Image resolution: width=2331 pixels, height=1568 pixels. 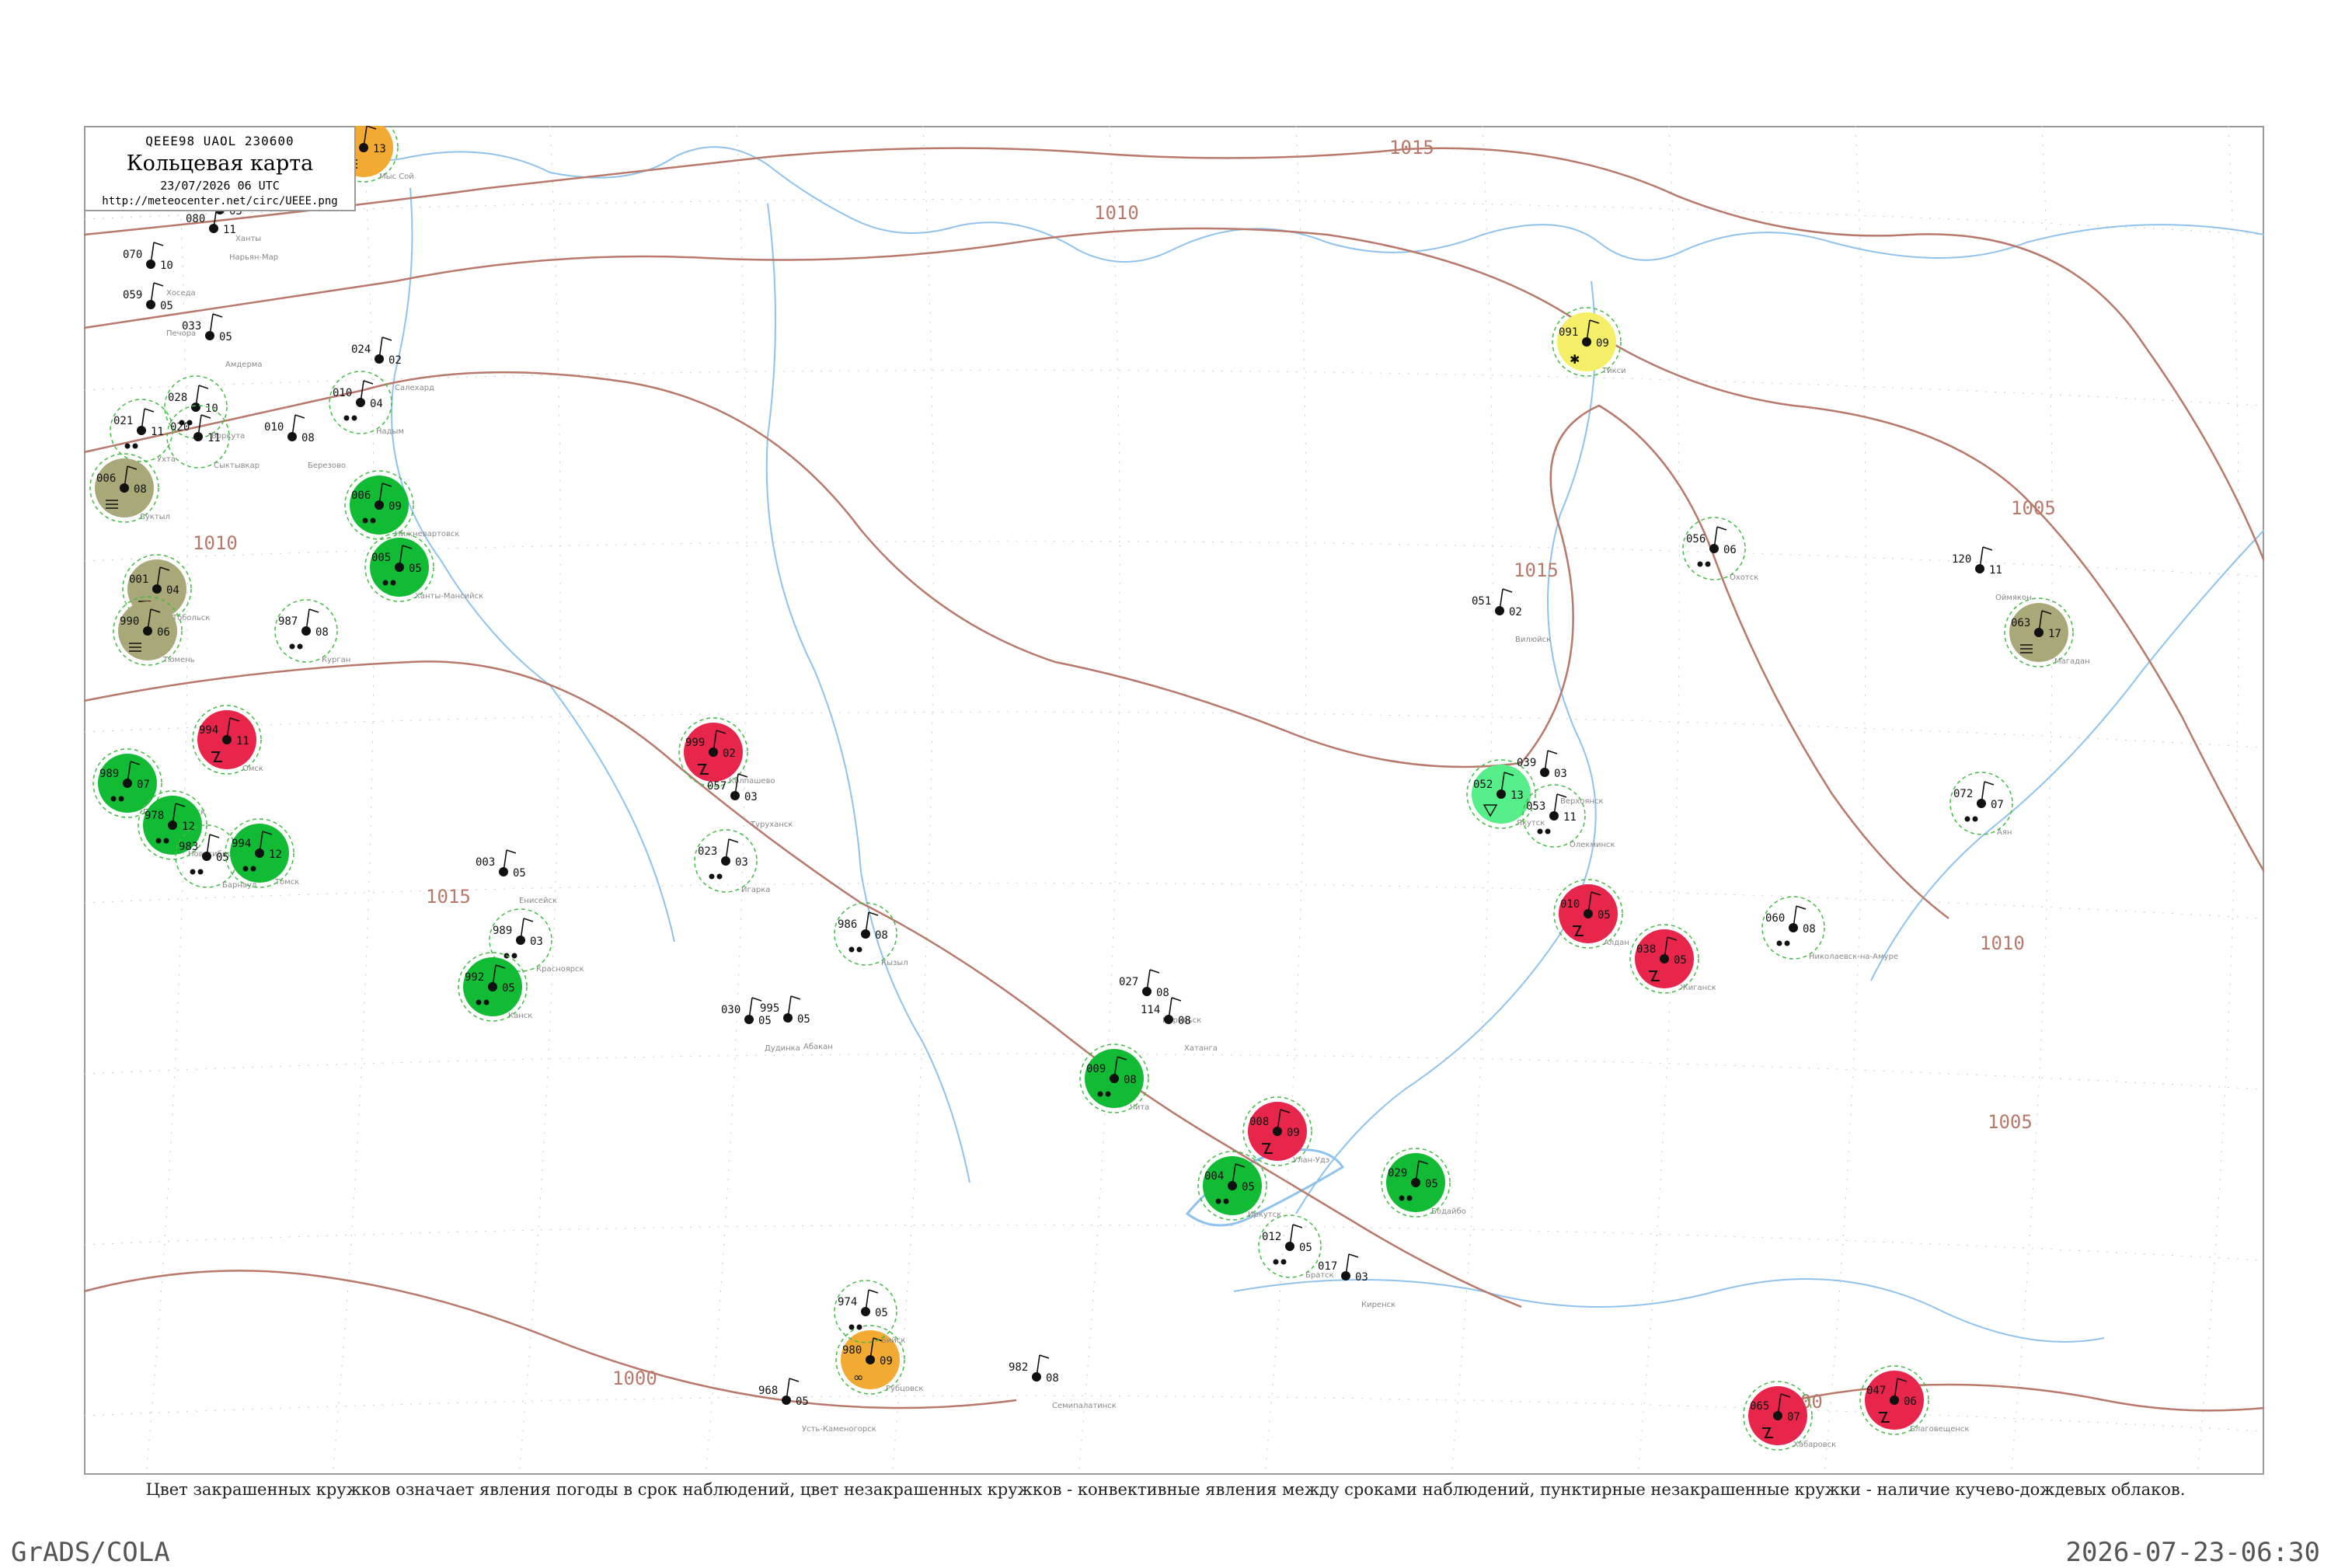 I want to click on station-name: Вуктыл, so click(x=155, y=517).